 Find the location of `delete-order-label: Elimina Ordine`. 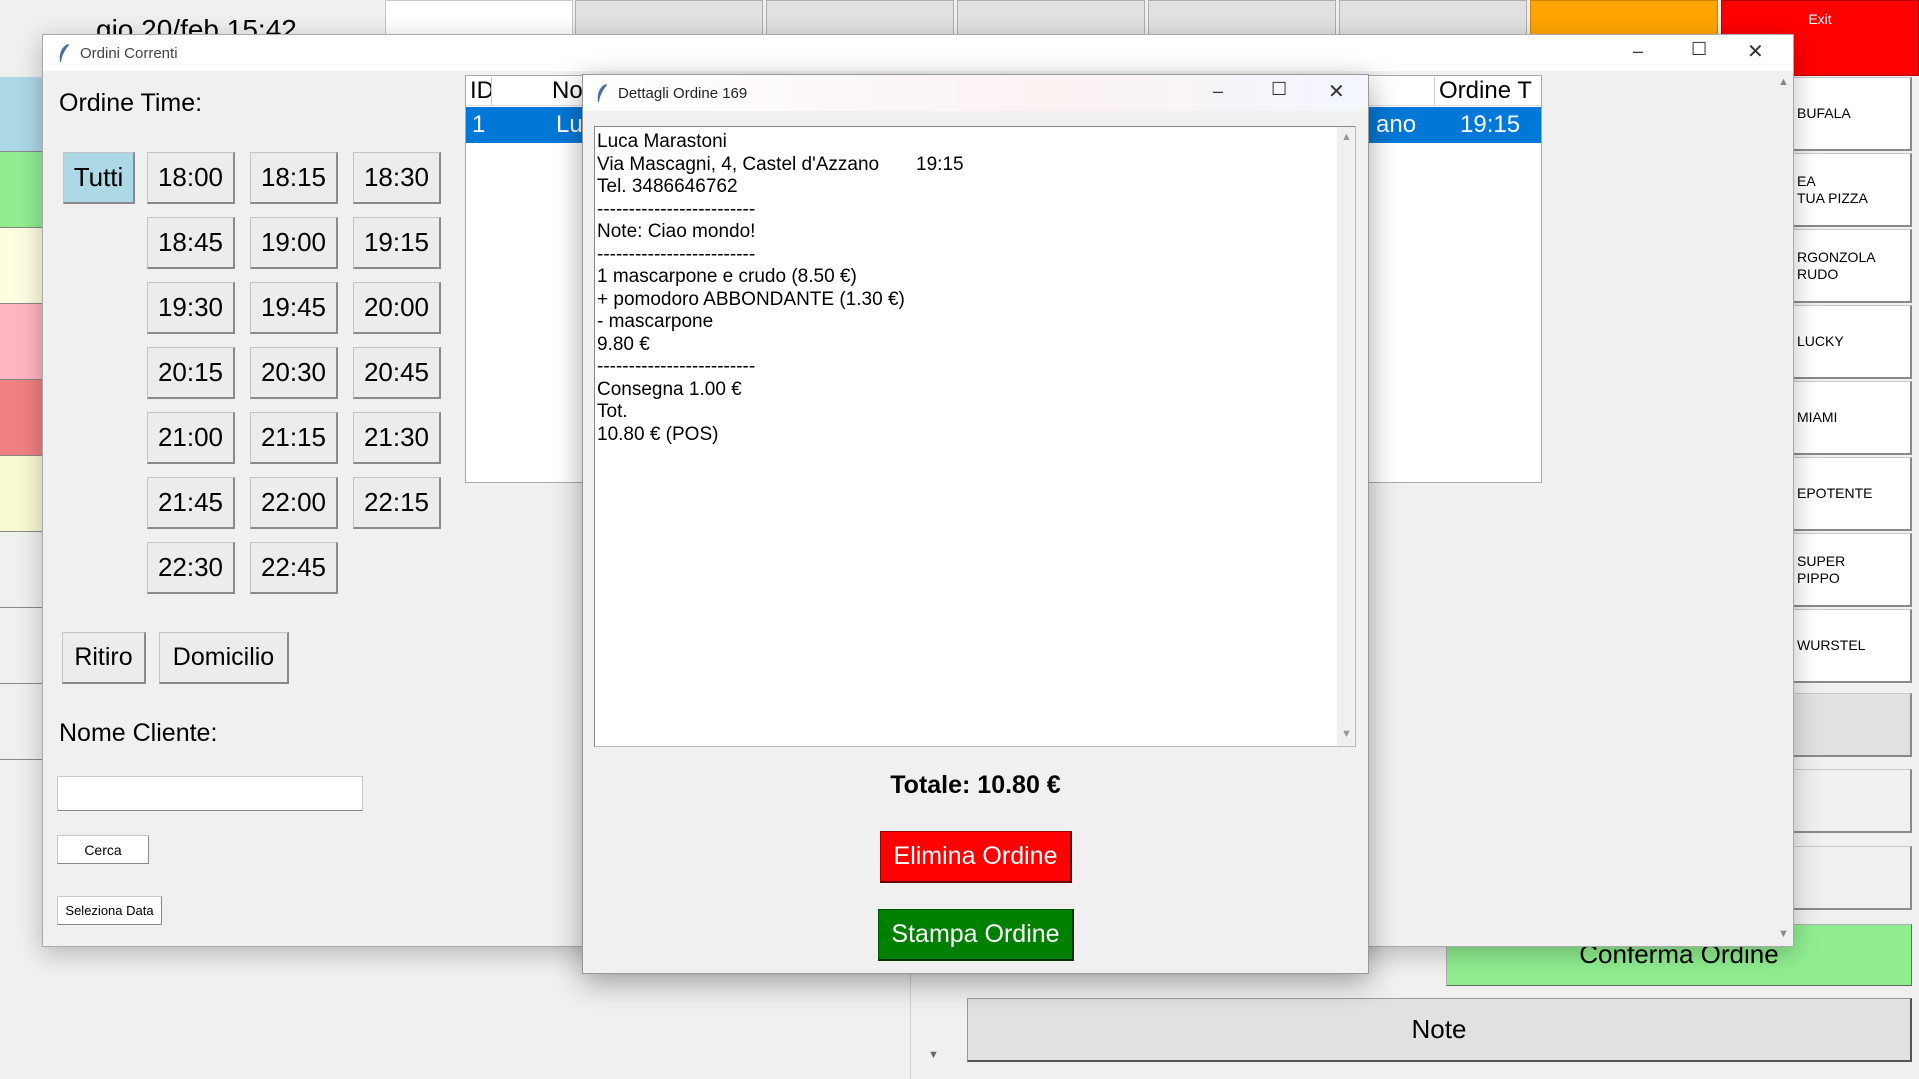

delete-order-label: Elimina Ordine is located at coordinates (975, 856).